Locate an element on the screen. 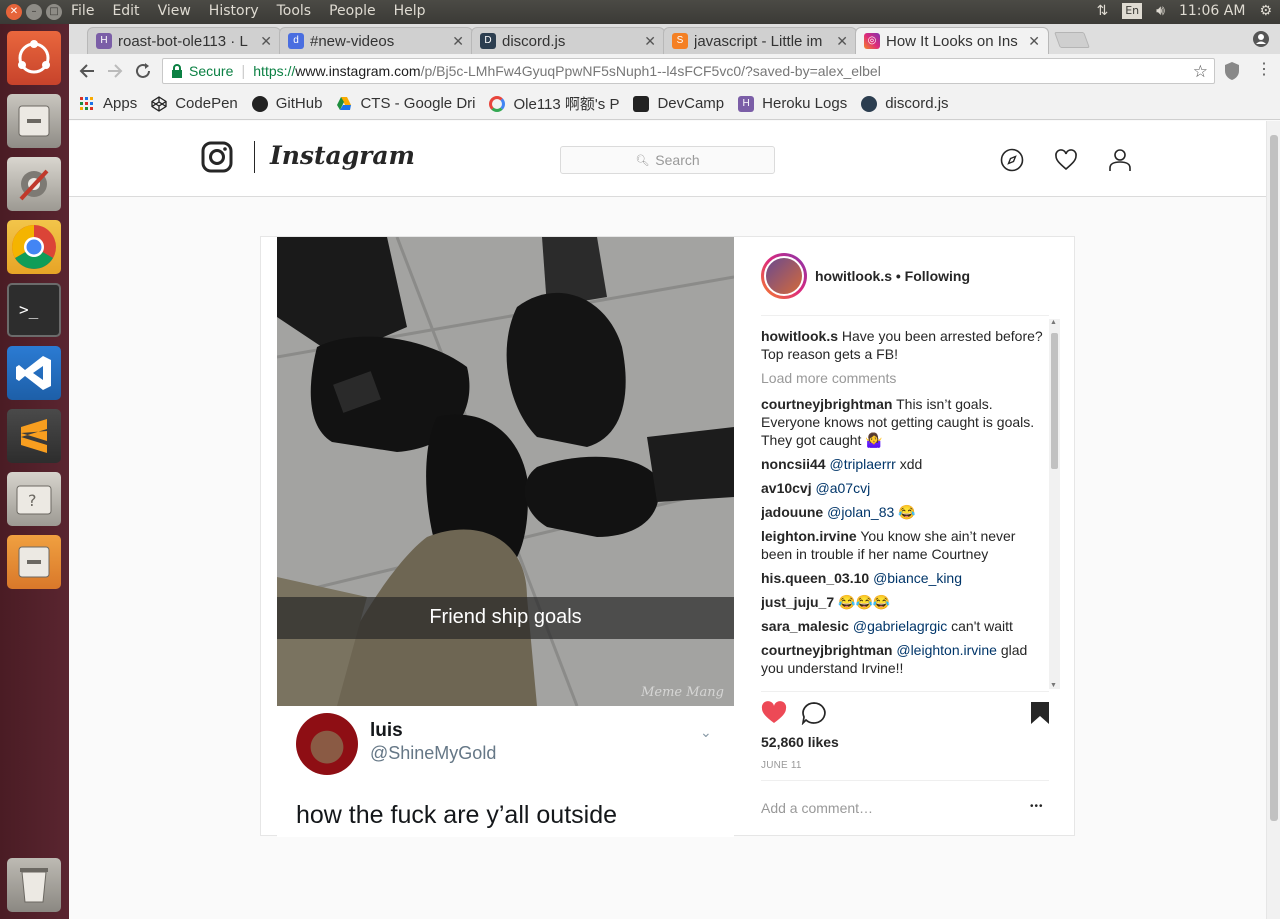 This screenshot has width=1280, height=919. activity-heart-icon is located at coordinates (1066, 160).